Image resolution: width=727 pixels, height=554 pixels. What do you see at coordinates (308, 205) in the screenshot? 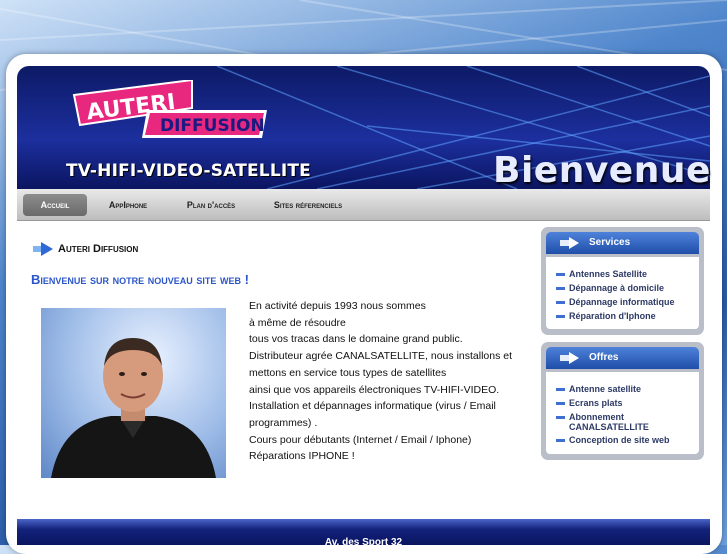
I see `nav-item-sites-referenciels: Sites réferenciels` at bounding box center [308, 205].